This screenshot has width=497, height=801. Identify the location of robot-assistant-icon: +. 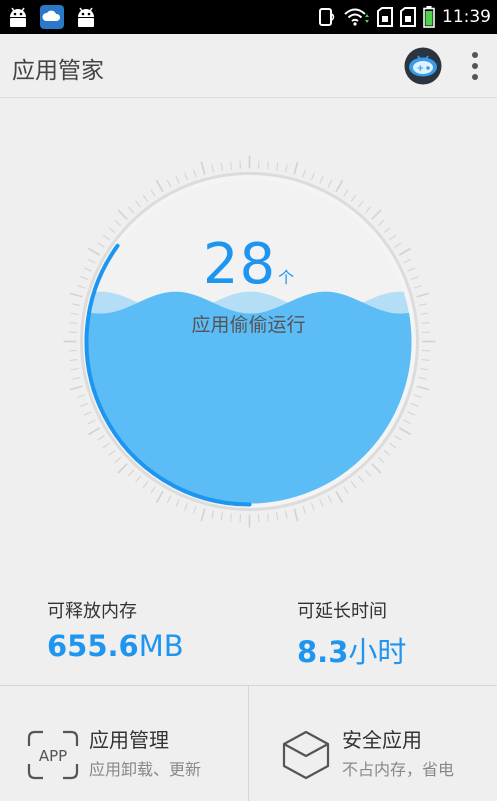
(423, 66).